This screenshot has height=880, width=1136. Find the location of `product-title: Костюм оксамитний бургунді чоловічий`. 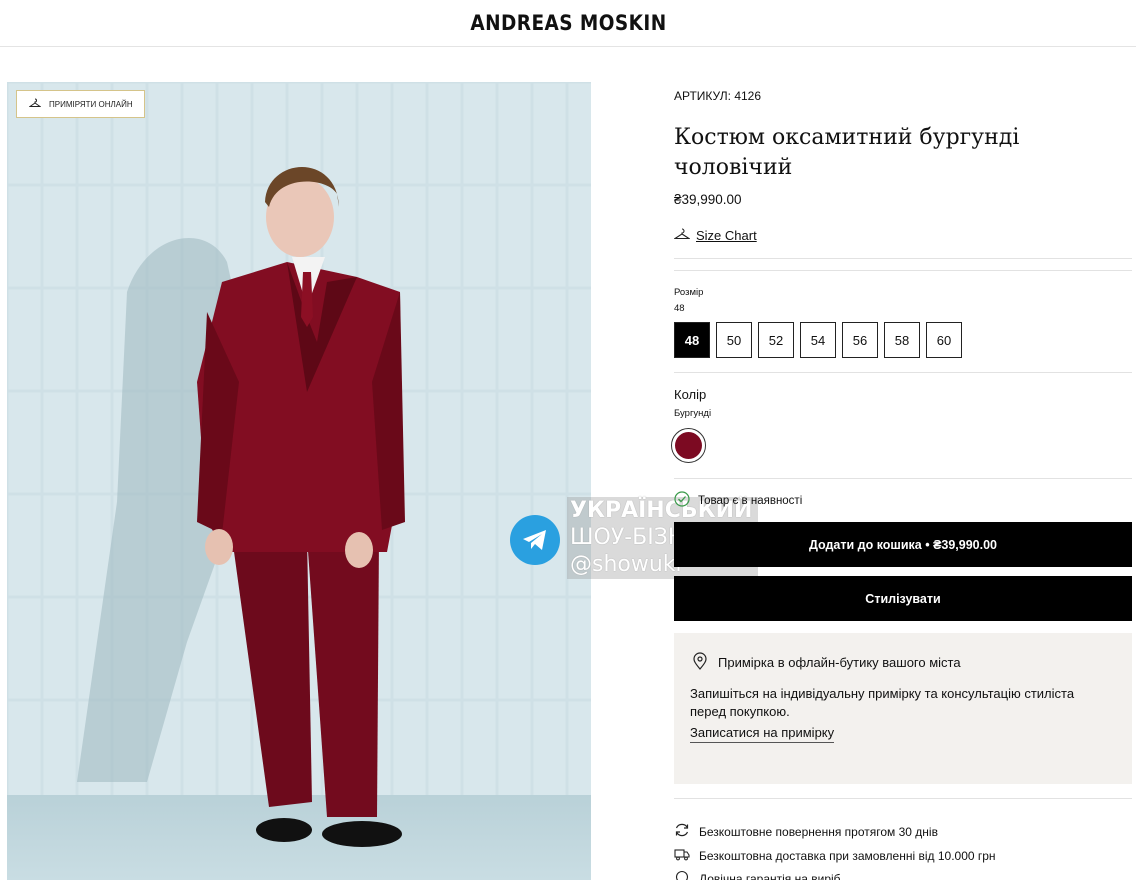

product-title: Костюм оксамитний бургунді чоловічий is located at coordinates (847, 152).